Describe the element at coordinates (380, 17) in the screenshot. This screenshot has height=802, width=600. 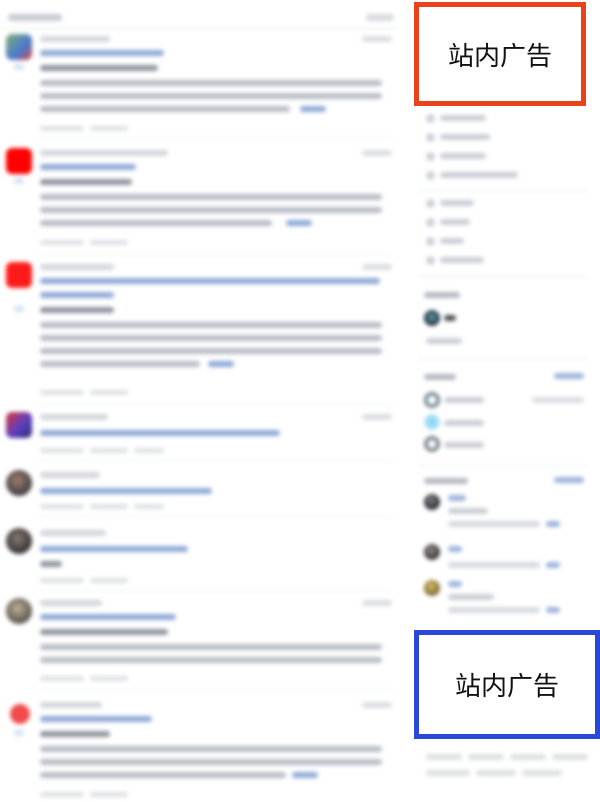
I see `feed-header-action` at that location.